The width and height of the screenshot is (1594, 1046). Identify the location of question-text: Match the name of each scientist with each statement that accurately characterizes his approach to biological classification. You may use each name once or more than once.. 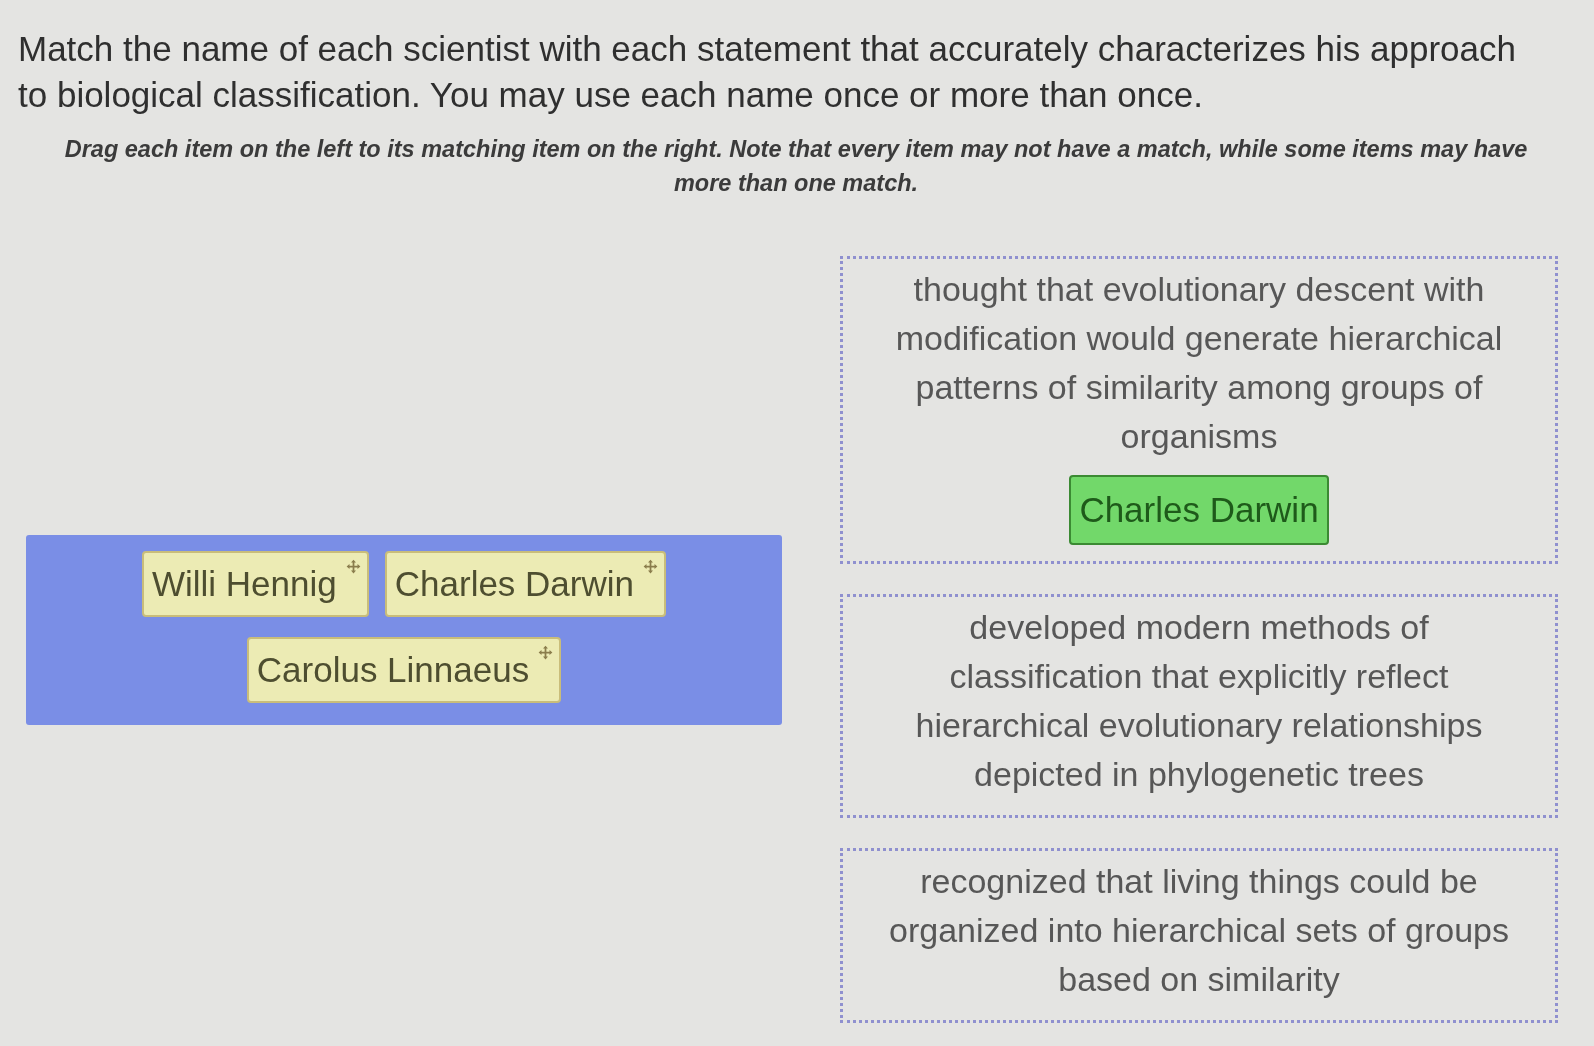
(767, 72).